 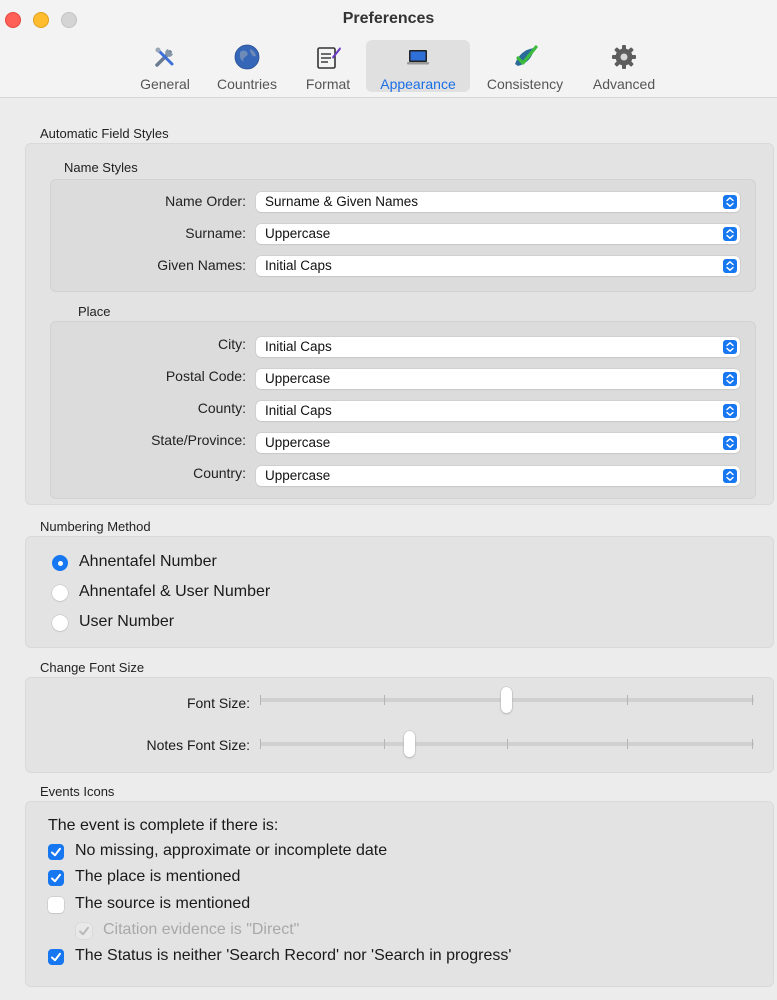 What do you see at coordinates (498, 347) in the screenshot?
I see `city-select: Initial Caps` at bounding box center [498, 347].